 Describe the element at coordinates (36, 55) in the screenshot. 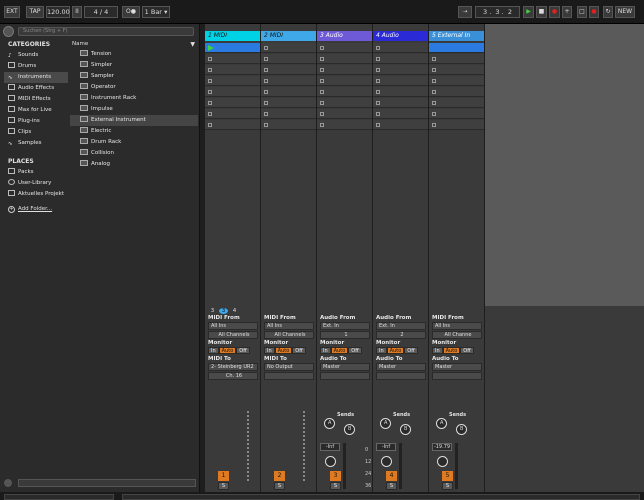

I see `category-sounds: ♪ Sounds` at that location.